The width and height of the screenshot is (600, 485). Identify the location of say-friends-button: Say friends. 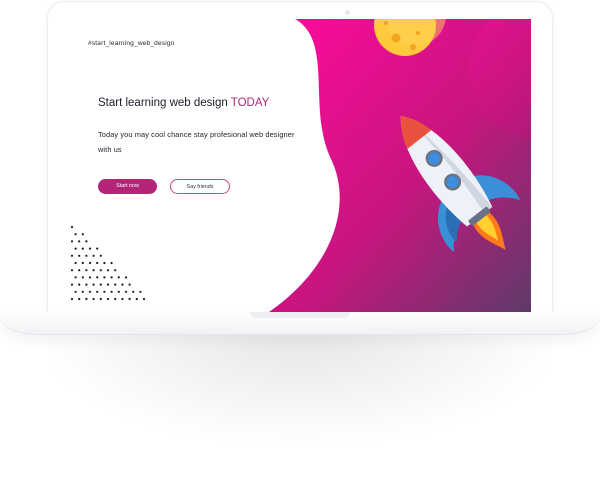
(200, 186).